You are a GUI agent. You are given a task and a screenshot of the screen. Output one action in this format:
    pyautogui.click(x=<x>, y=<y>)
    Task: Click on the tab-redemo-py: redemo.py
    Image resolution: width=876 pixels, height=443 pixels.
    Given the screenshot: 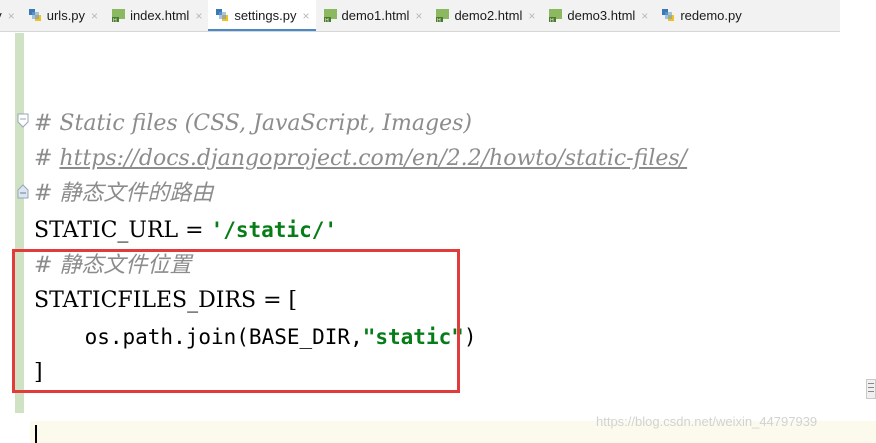 What is the action you would take?
    pyautogui.click(x=700, y=15)
    